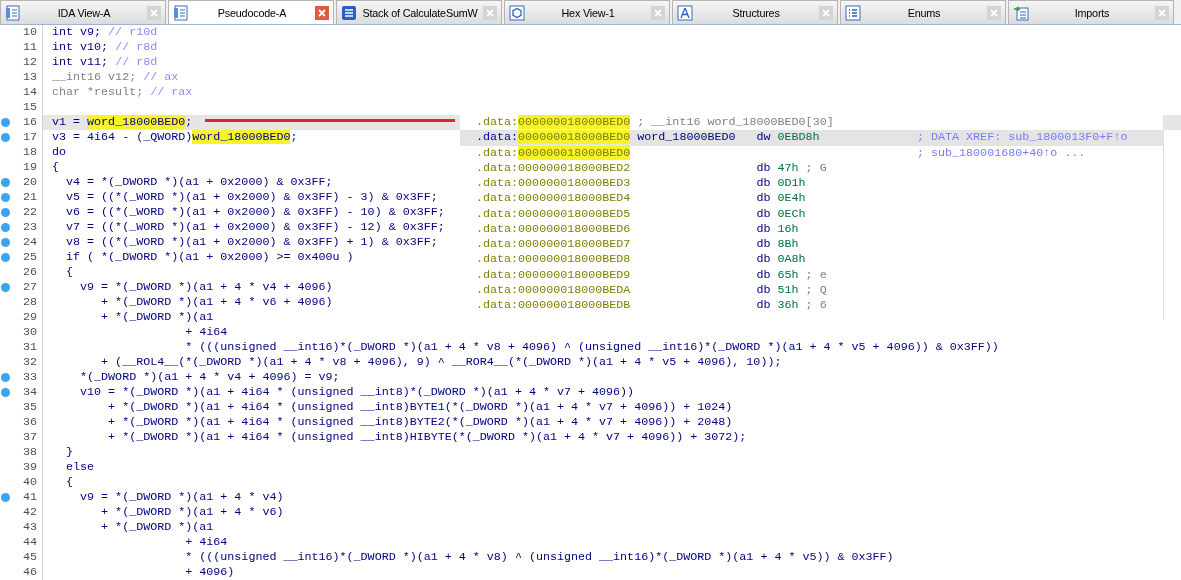 This screenshot has width=1181, height=580. Describe the element at coordinates (811, 306) in the screenshot. I see `listing-line: .data:000000018000BEDB db 36h ; 6` at that location.